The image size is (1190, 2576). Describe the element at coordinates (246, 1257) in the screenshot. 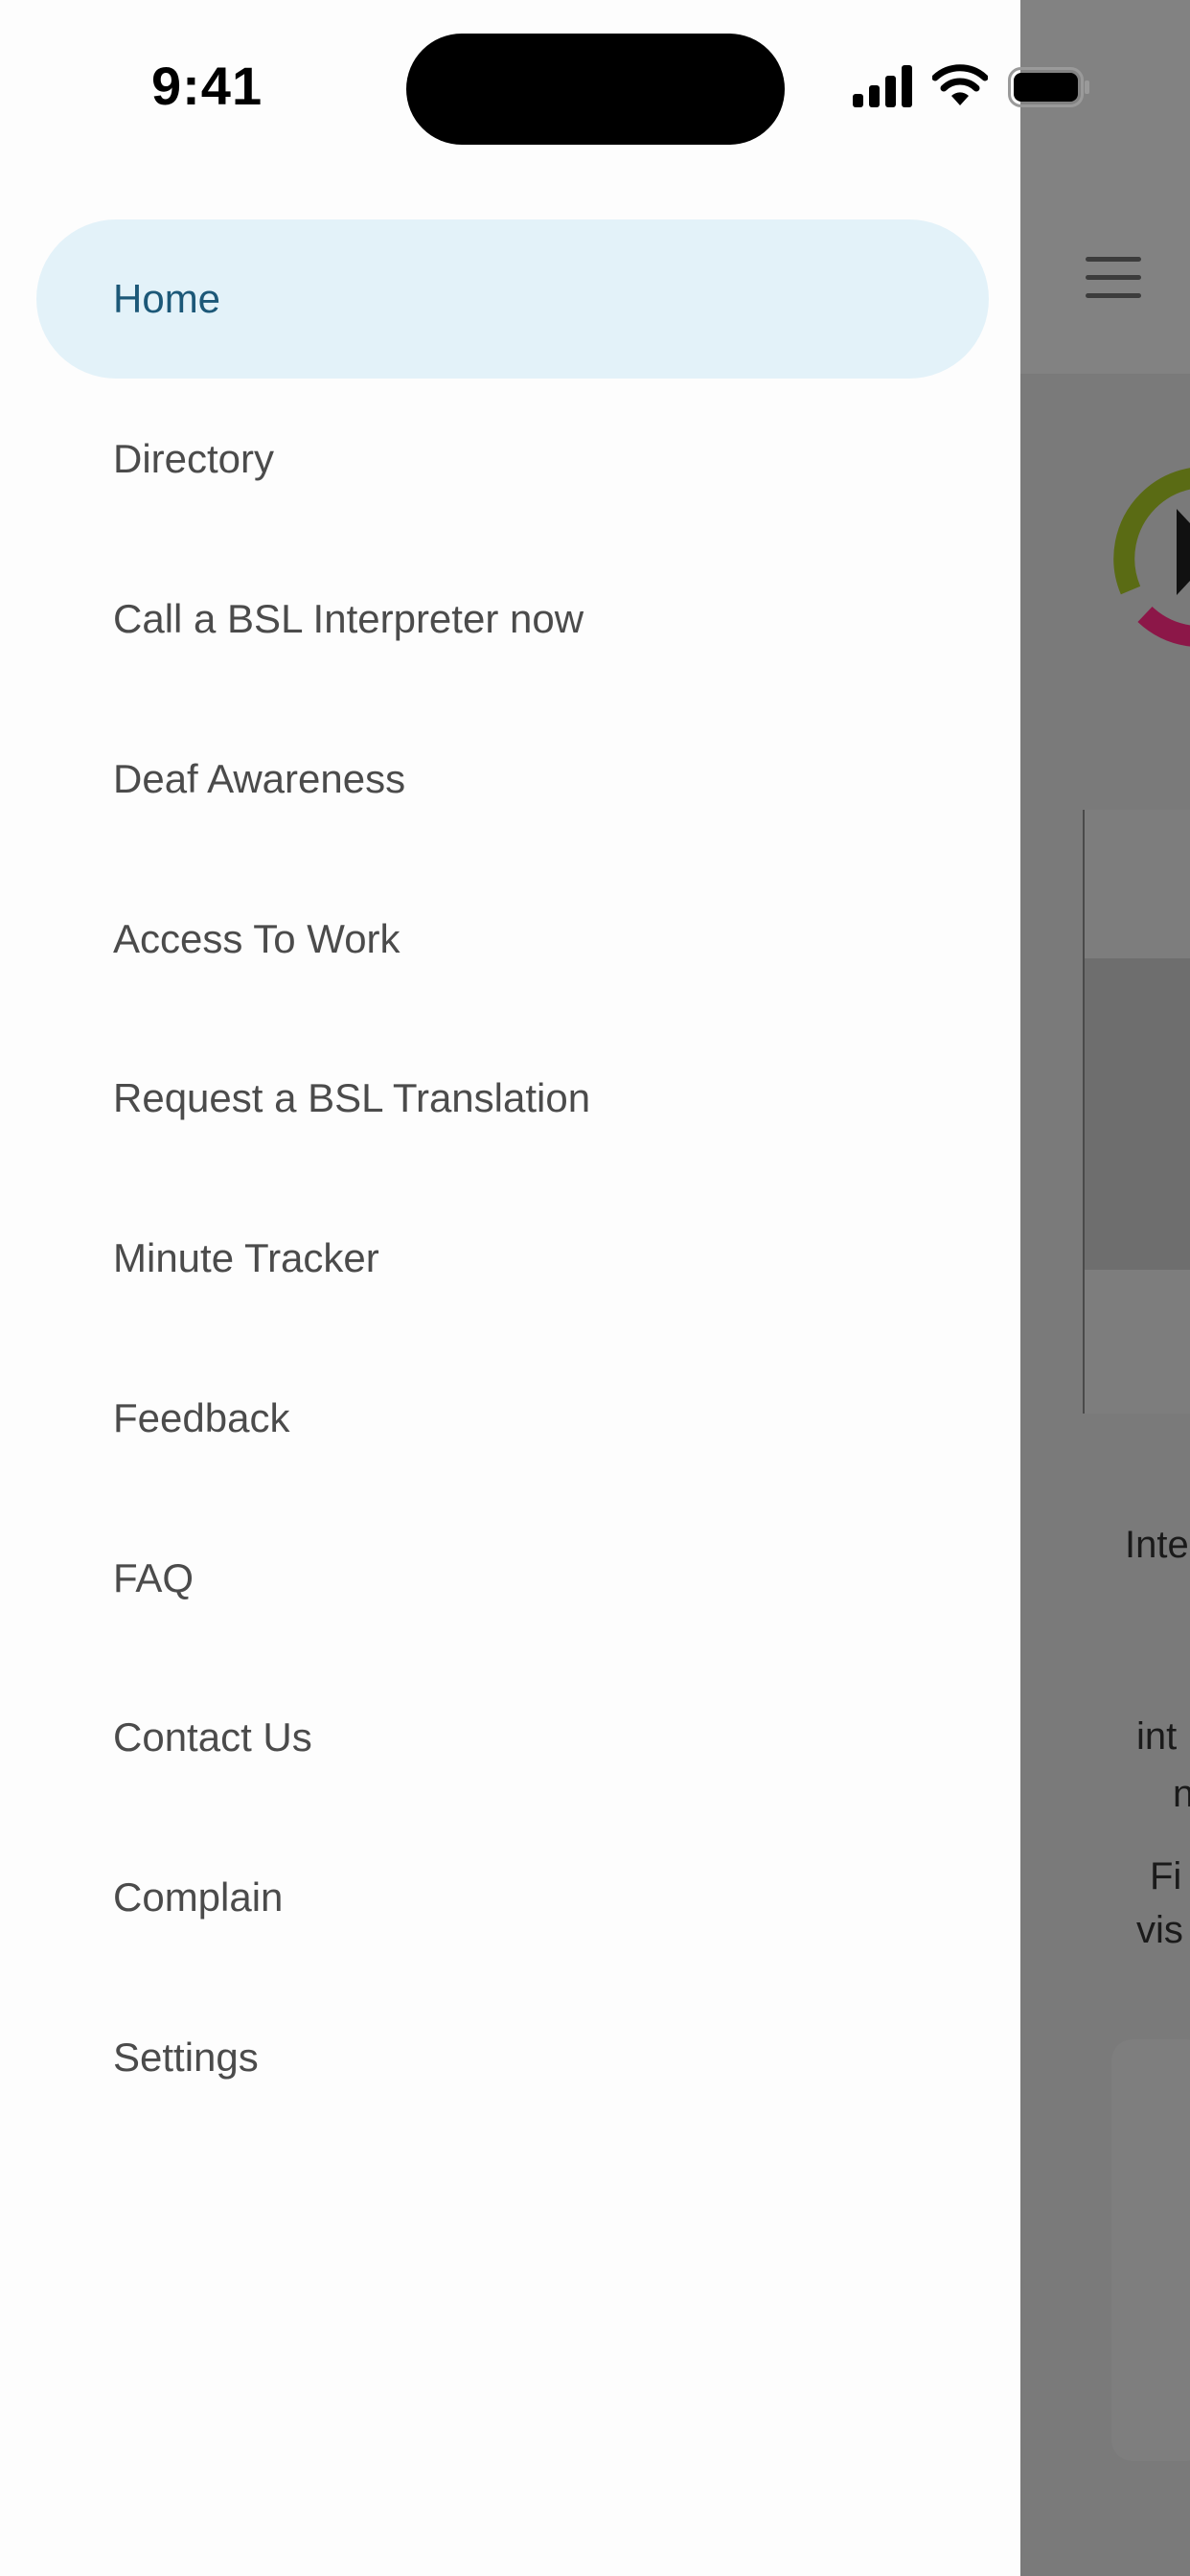

I see `drawer-item-label: Minute Tracker` at that location.